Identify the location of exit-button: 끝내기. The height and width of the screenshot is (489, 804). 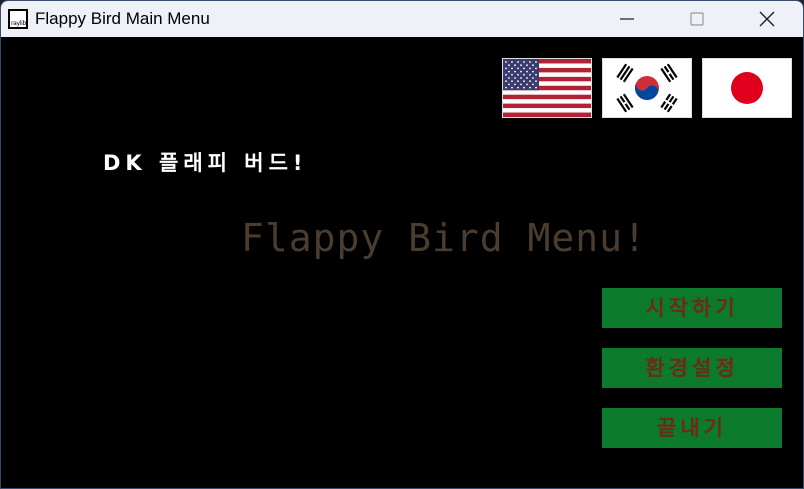
(692, 428).